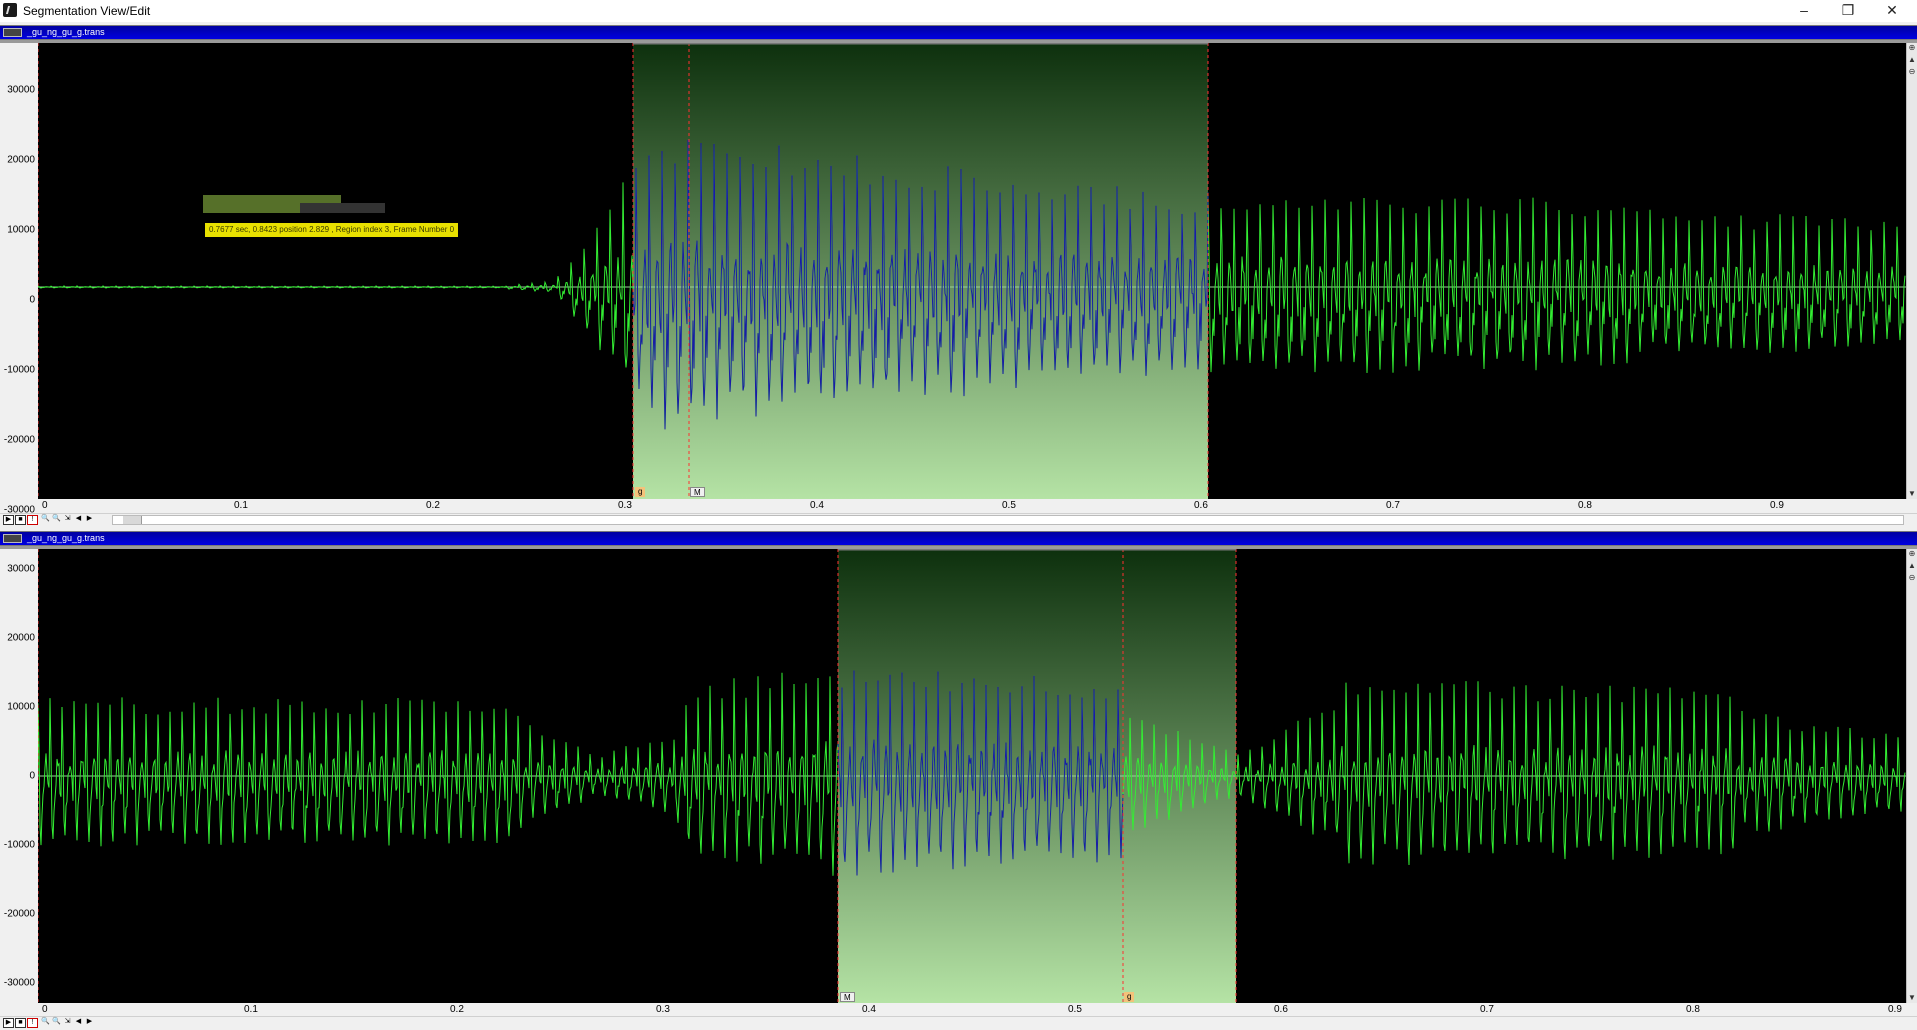  Describe the element at coordinates (1848, 11) in the screenshot. I see `restore-button: ❐` at that location.